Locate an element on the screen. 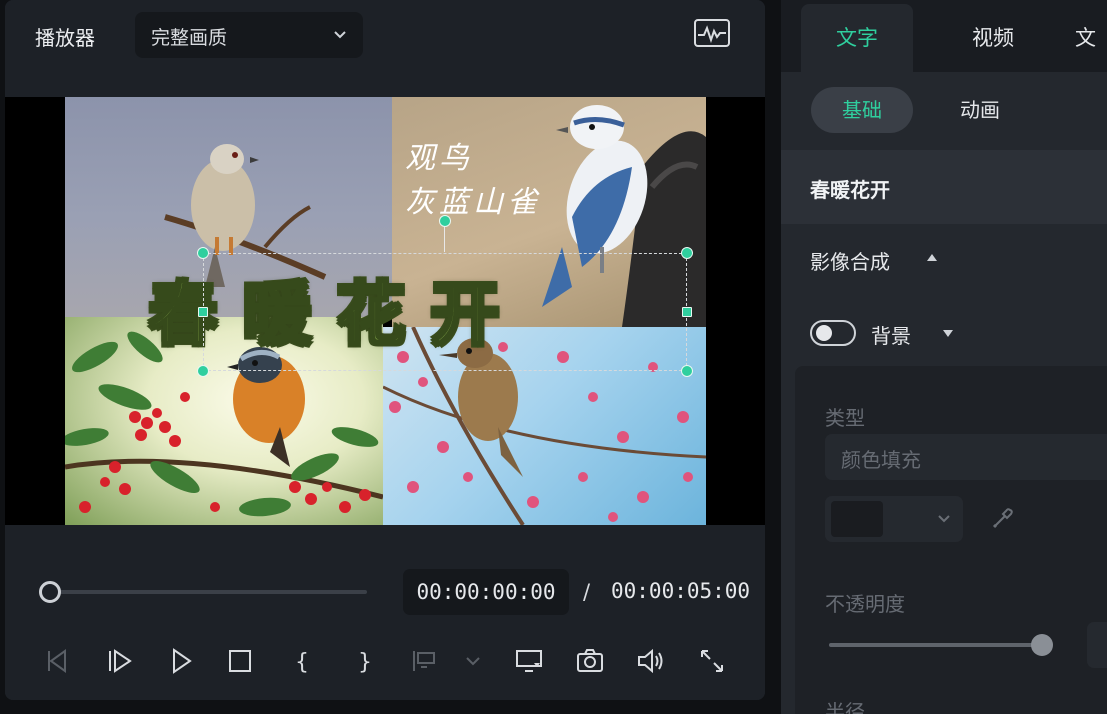  quality-dropdown: 完整画质 is located at coordinates (249, 35).